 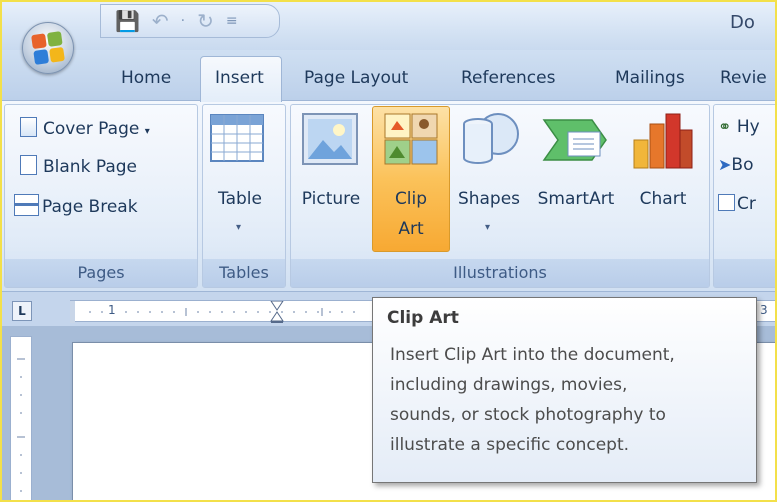 I want to click on redo-icon: ↻, so click(x=205, y=21).